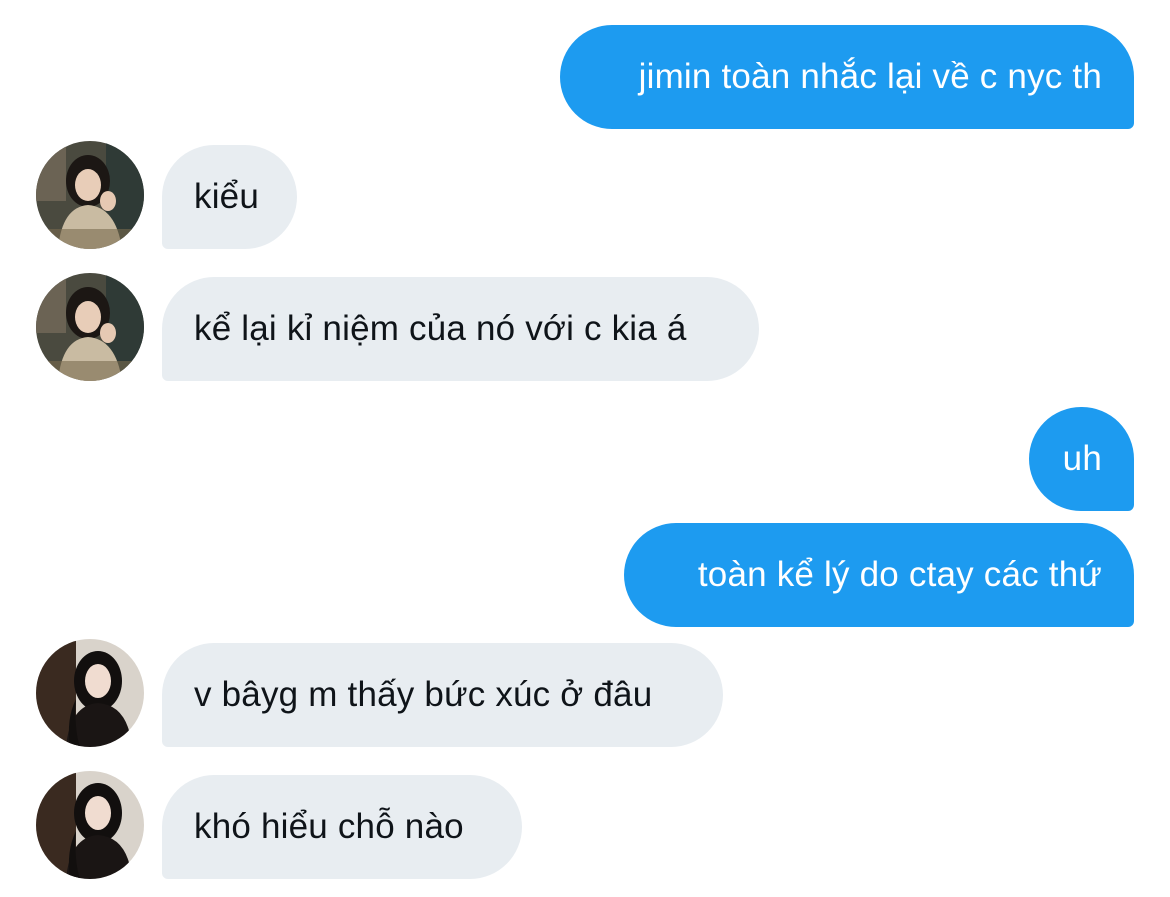 The height and width of the screenshot is (897, 1170). Describe the element at coordinates (423, 694) in the screenshot. I see `message-text: v bâyg m thấy bức xúc ở đâu` at that location.